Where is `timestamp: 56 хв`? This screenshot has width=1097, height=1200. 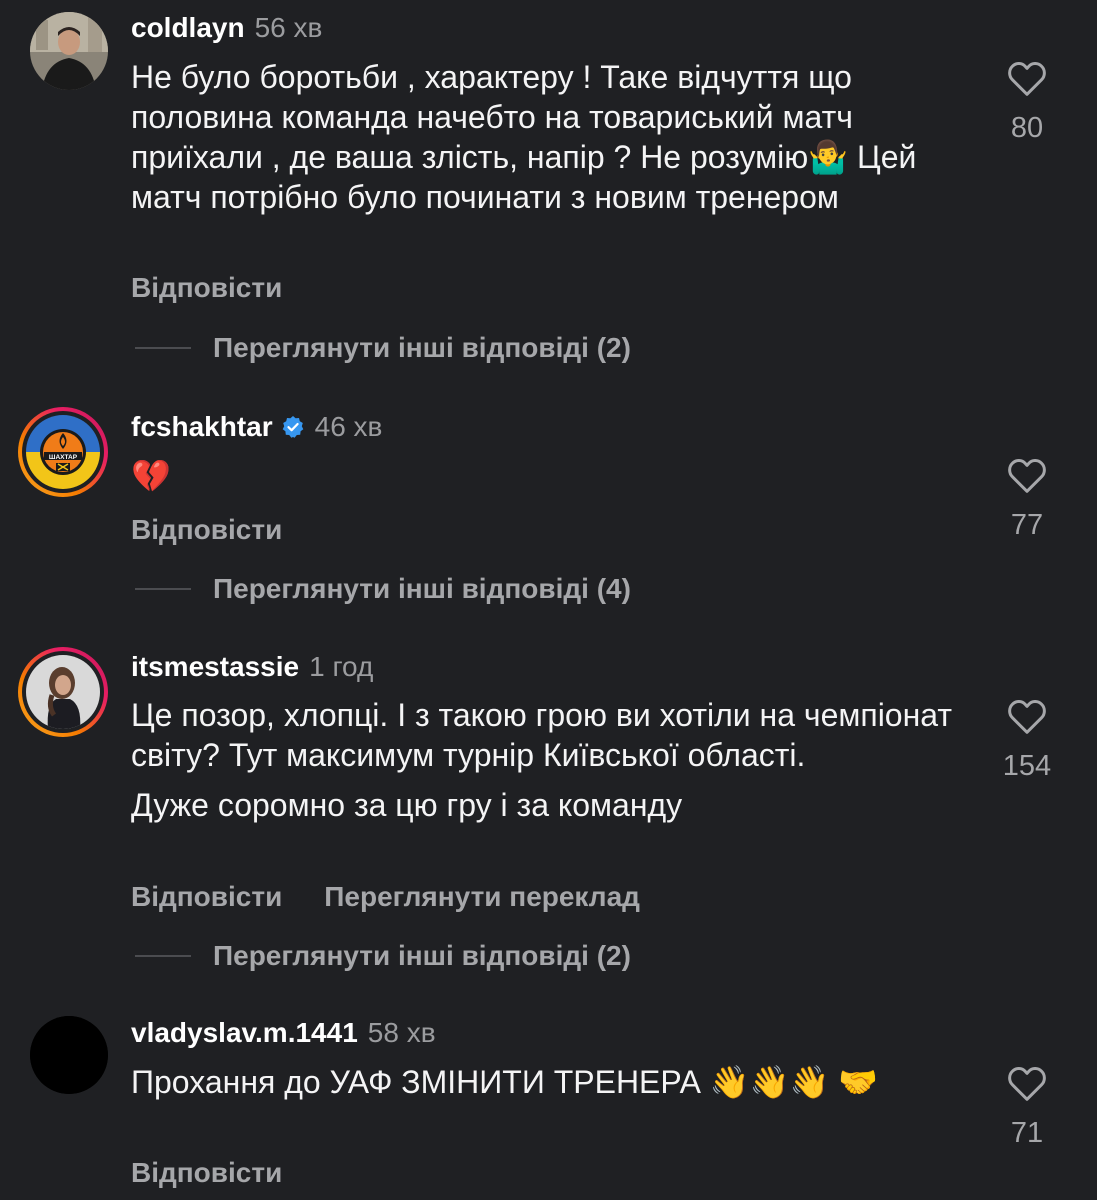 timestamp: 56 хв is located at coordinates (288, 27).